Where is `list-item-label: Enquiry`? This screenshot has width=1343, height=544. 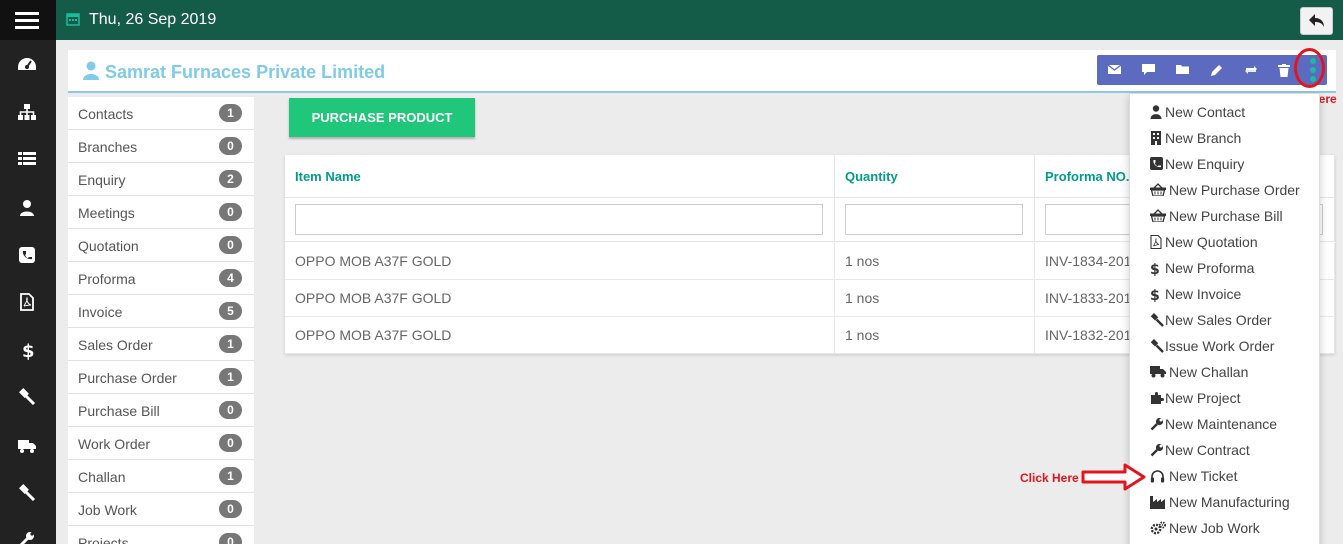 list-item-label: Enquiry is located at coordinates (102, 180).